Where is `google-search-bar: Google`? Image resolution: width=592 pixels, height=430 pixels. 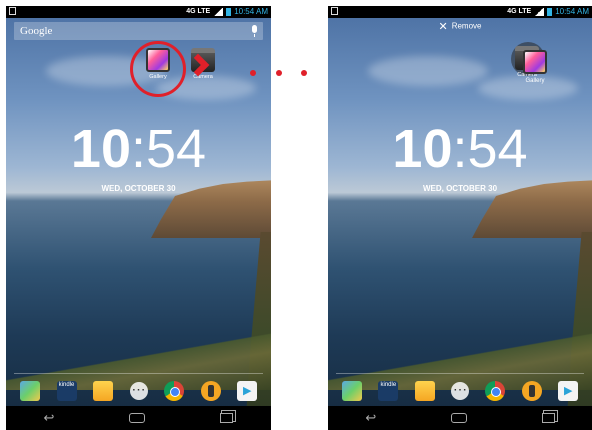
google-search-bar: Google is located at coordinates (138, 31).